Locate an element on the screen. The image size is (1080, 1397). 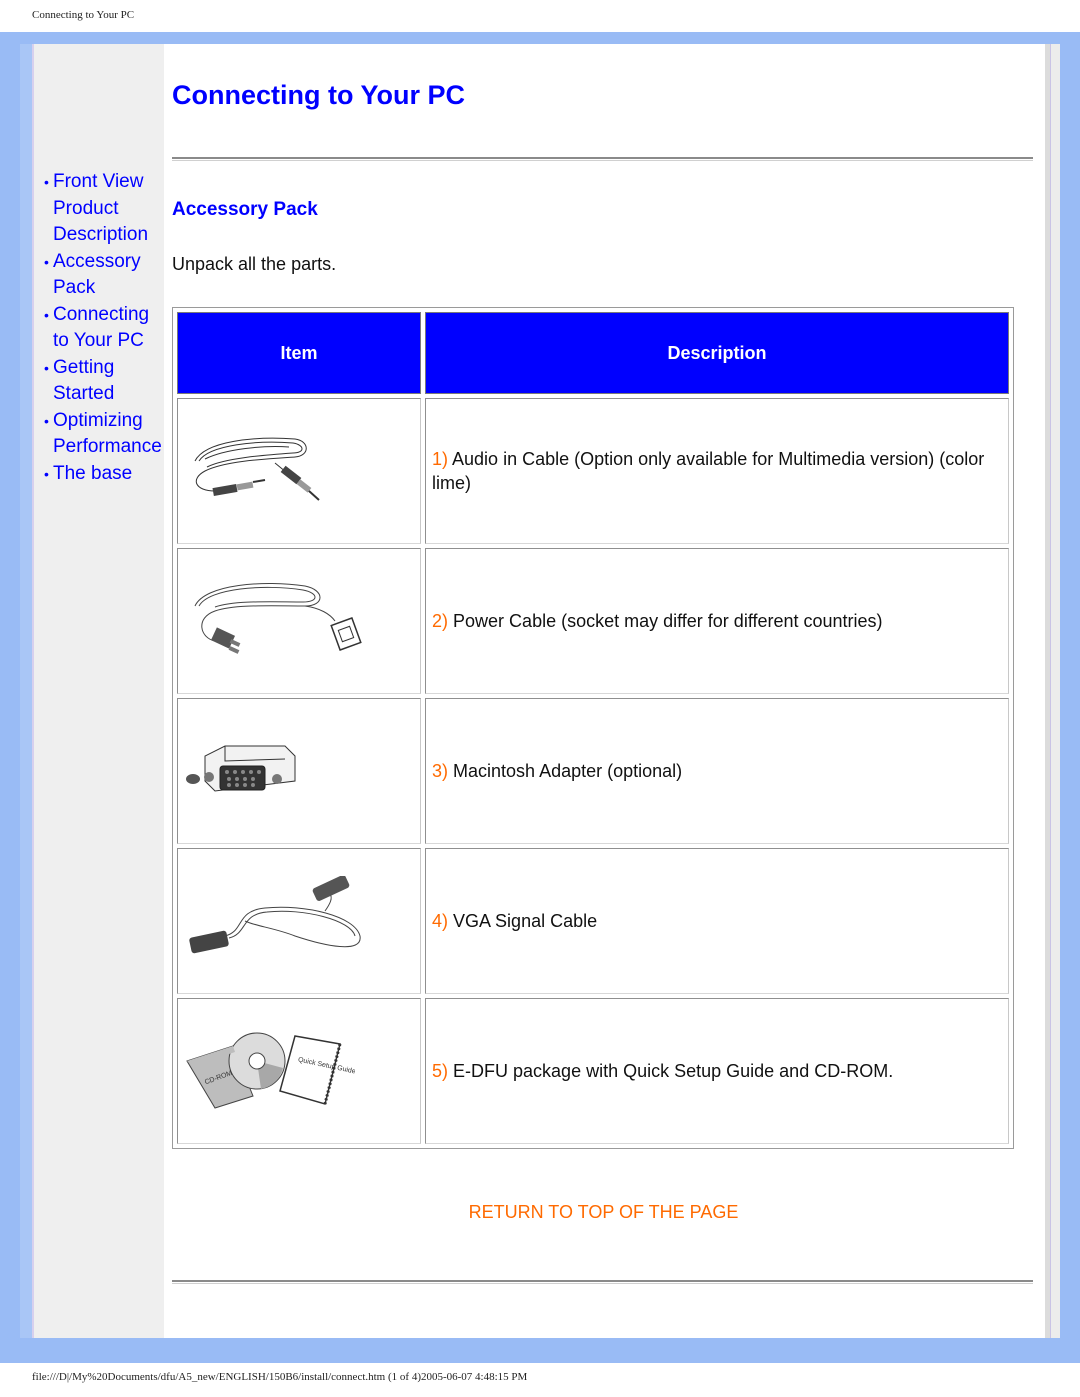
item-description-cell: 3) Macintosh Adapter (optional) is located at coordinates (717, 771).